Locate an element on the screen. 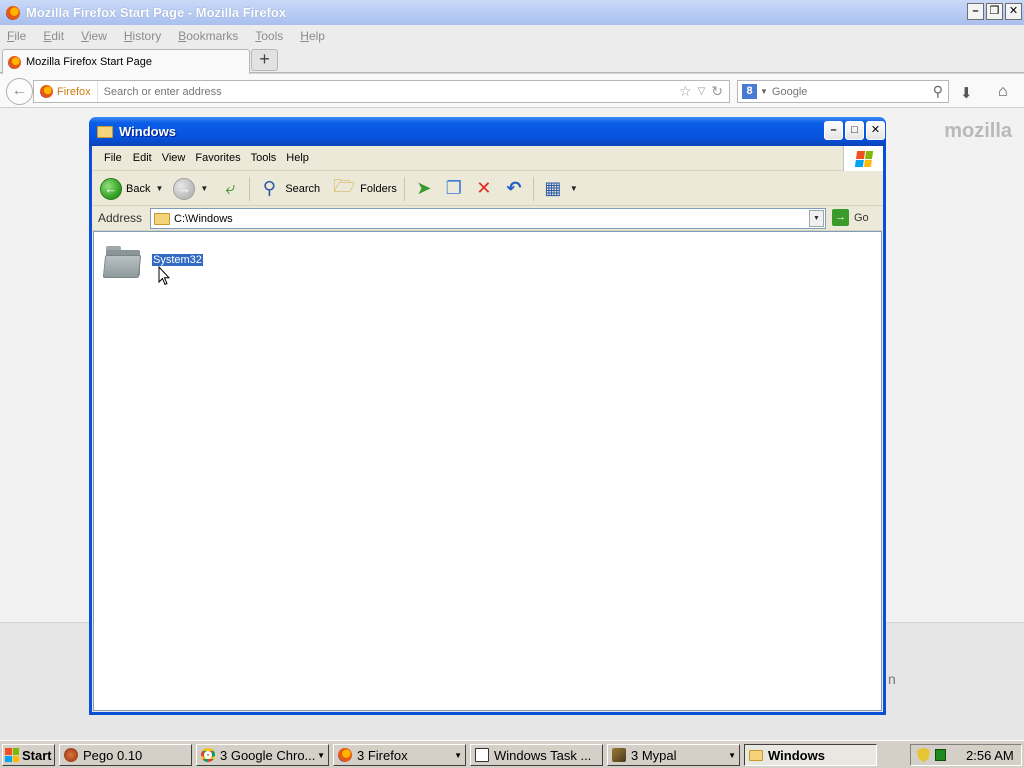  mouse-cursor-icon is located at coordinates (164, 276).